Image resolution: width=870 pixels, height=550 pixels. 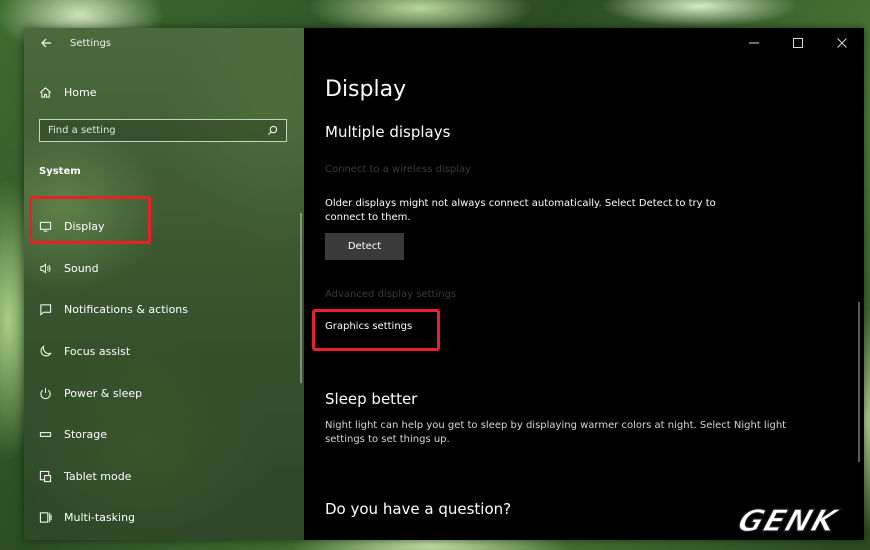 What do you see at coordinates (388, 132) in the screenshot?
I see `multiple-displays-heading: Multiple displays` at bounding box center [388, 132].